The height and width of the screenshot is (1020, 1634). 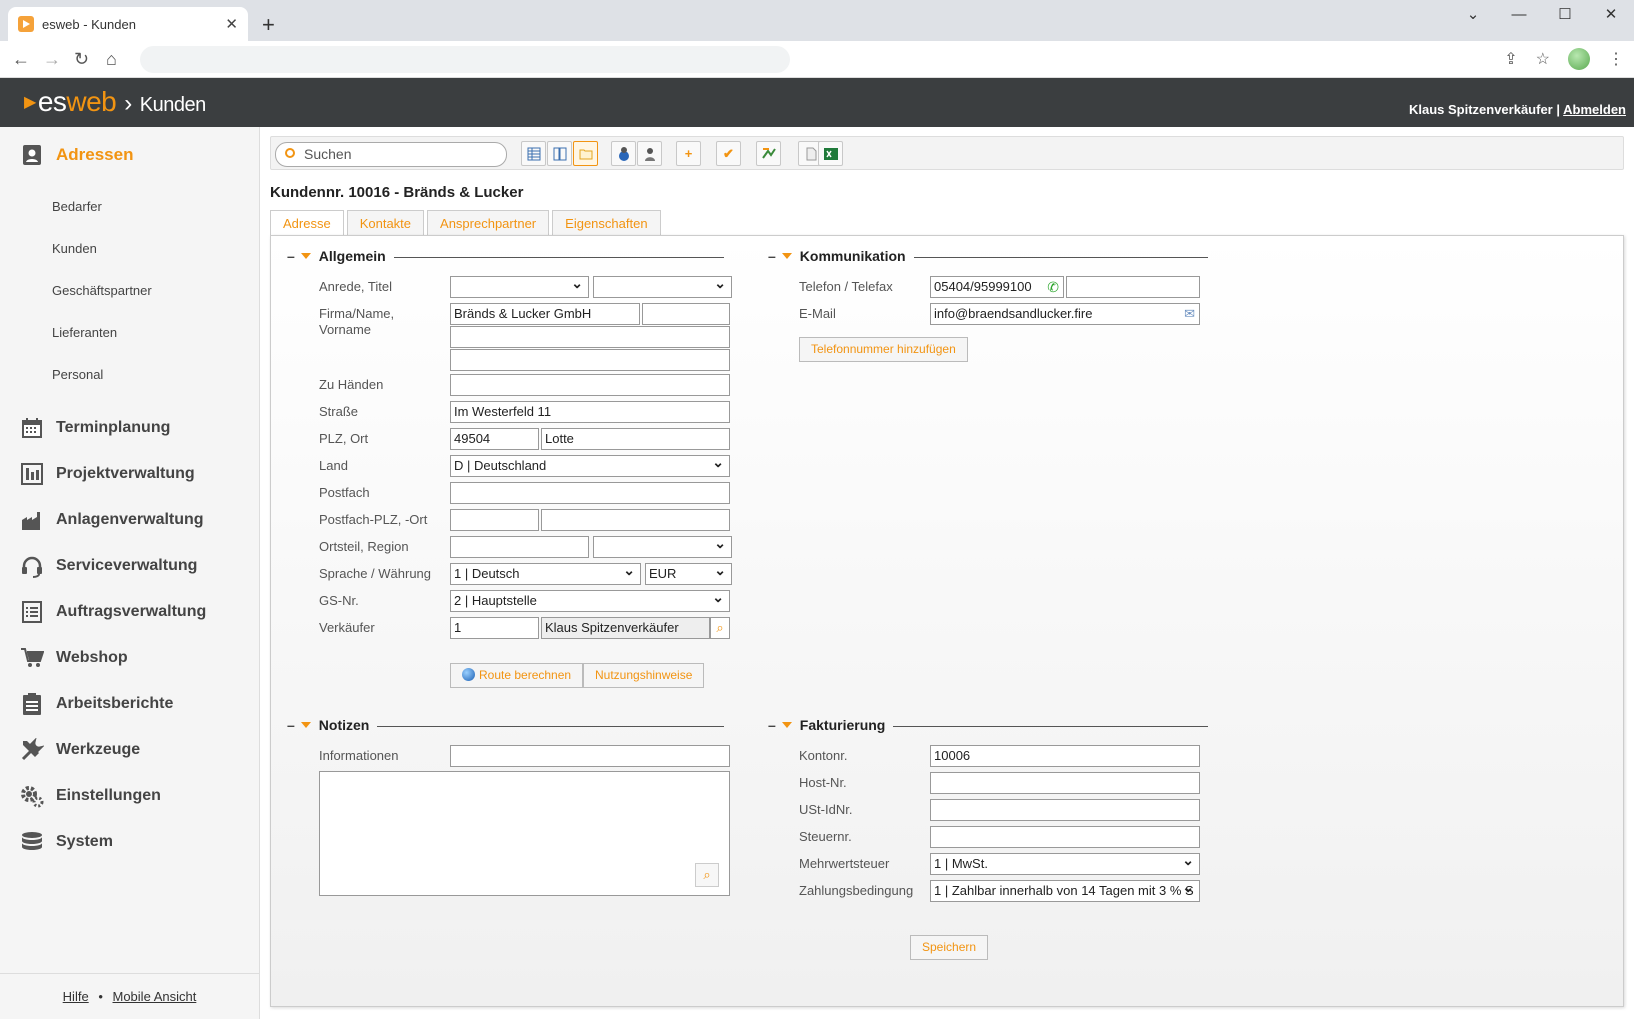 I want to click on sidebar-item-serviceverwaltung: Serviceverwaltung, so click(x=108, y=566).